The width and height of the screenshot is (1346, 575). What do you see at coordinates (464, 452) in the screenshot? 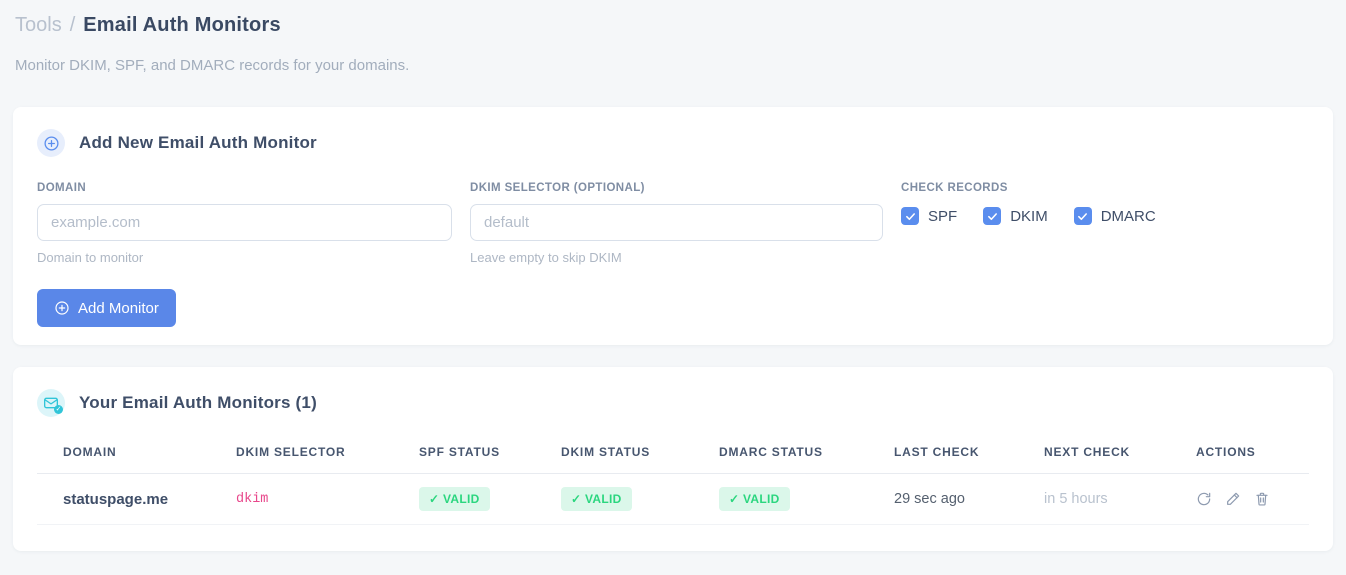
I see `header-spf-status: SPF STATUS` at bounding box center [464, 452].